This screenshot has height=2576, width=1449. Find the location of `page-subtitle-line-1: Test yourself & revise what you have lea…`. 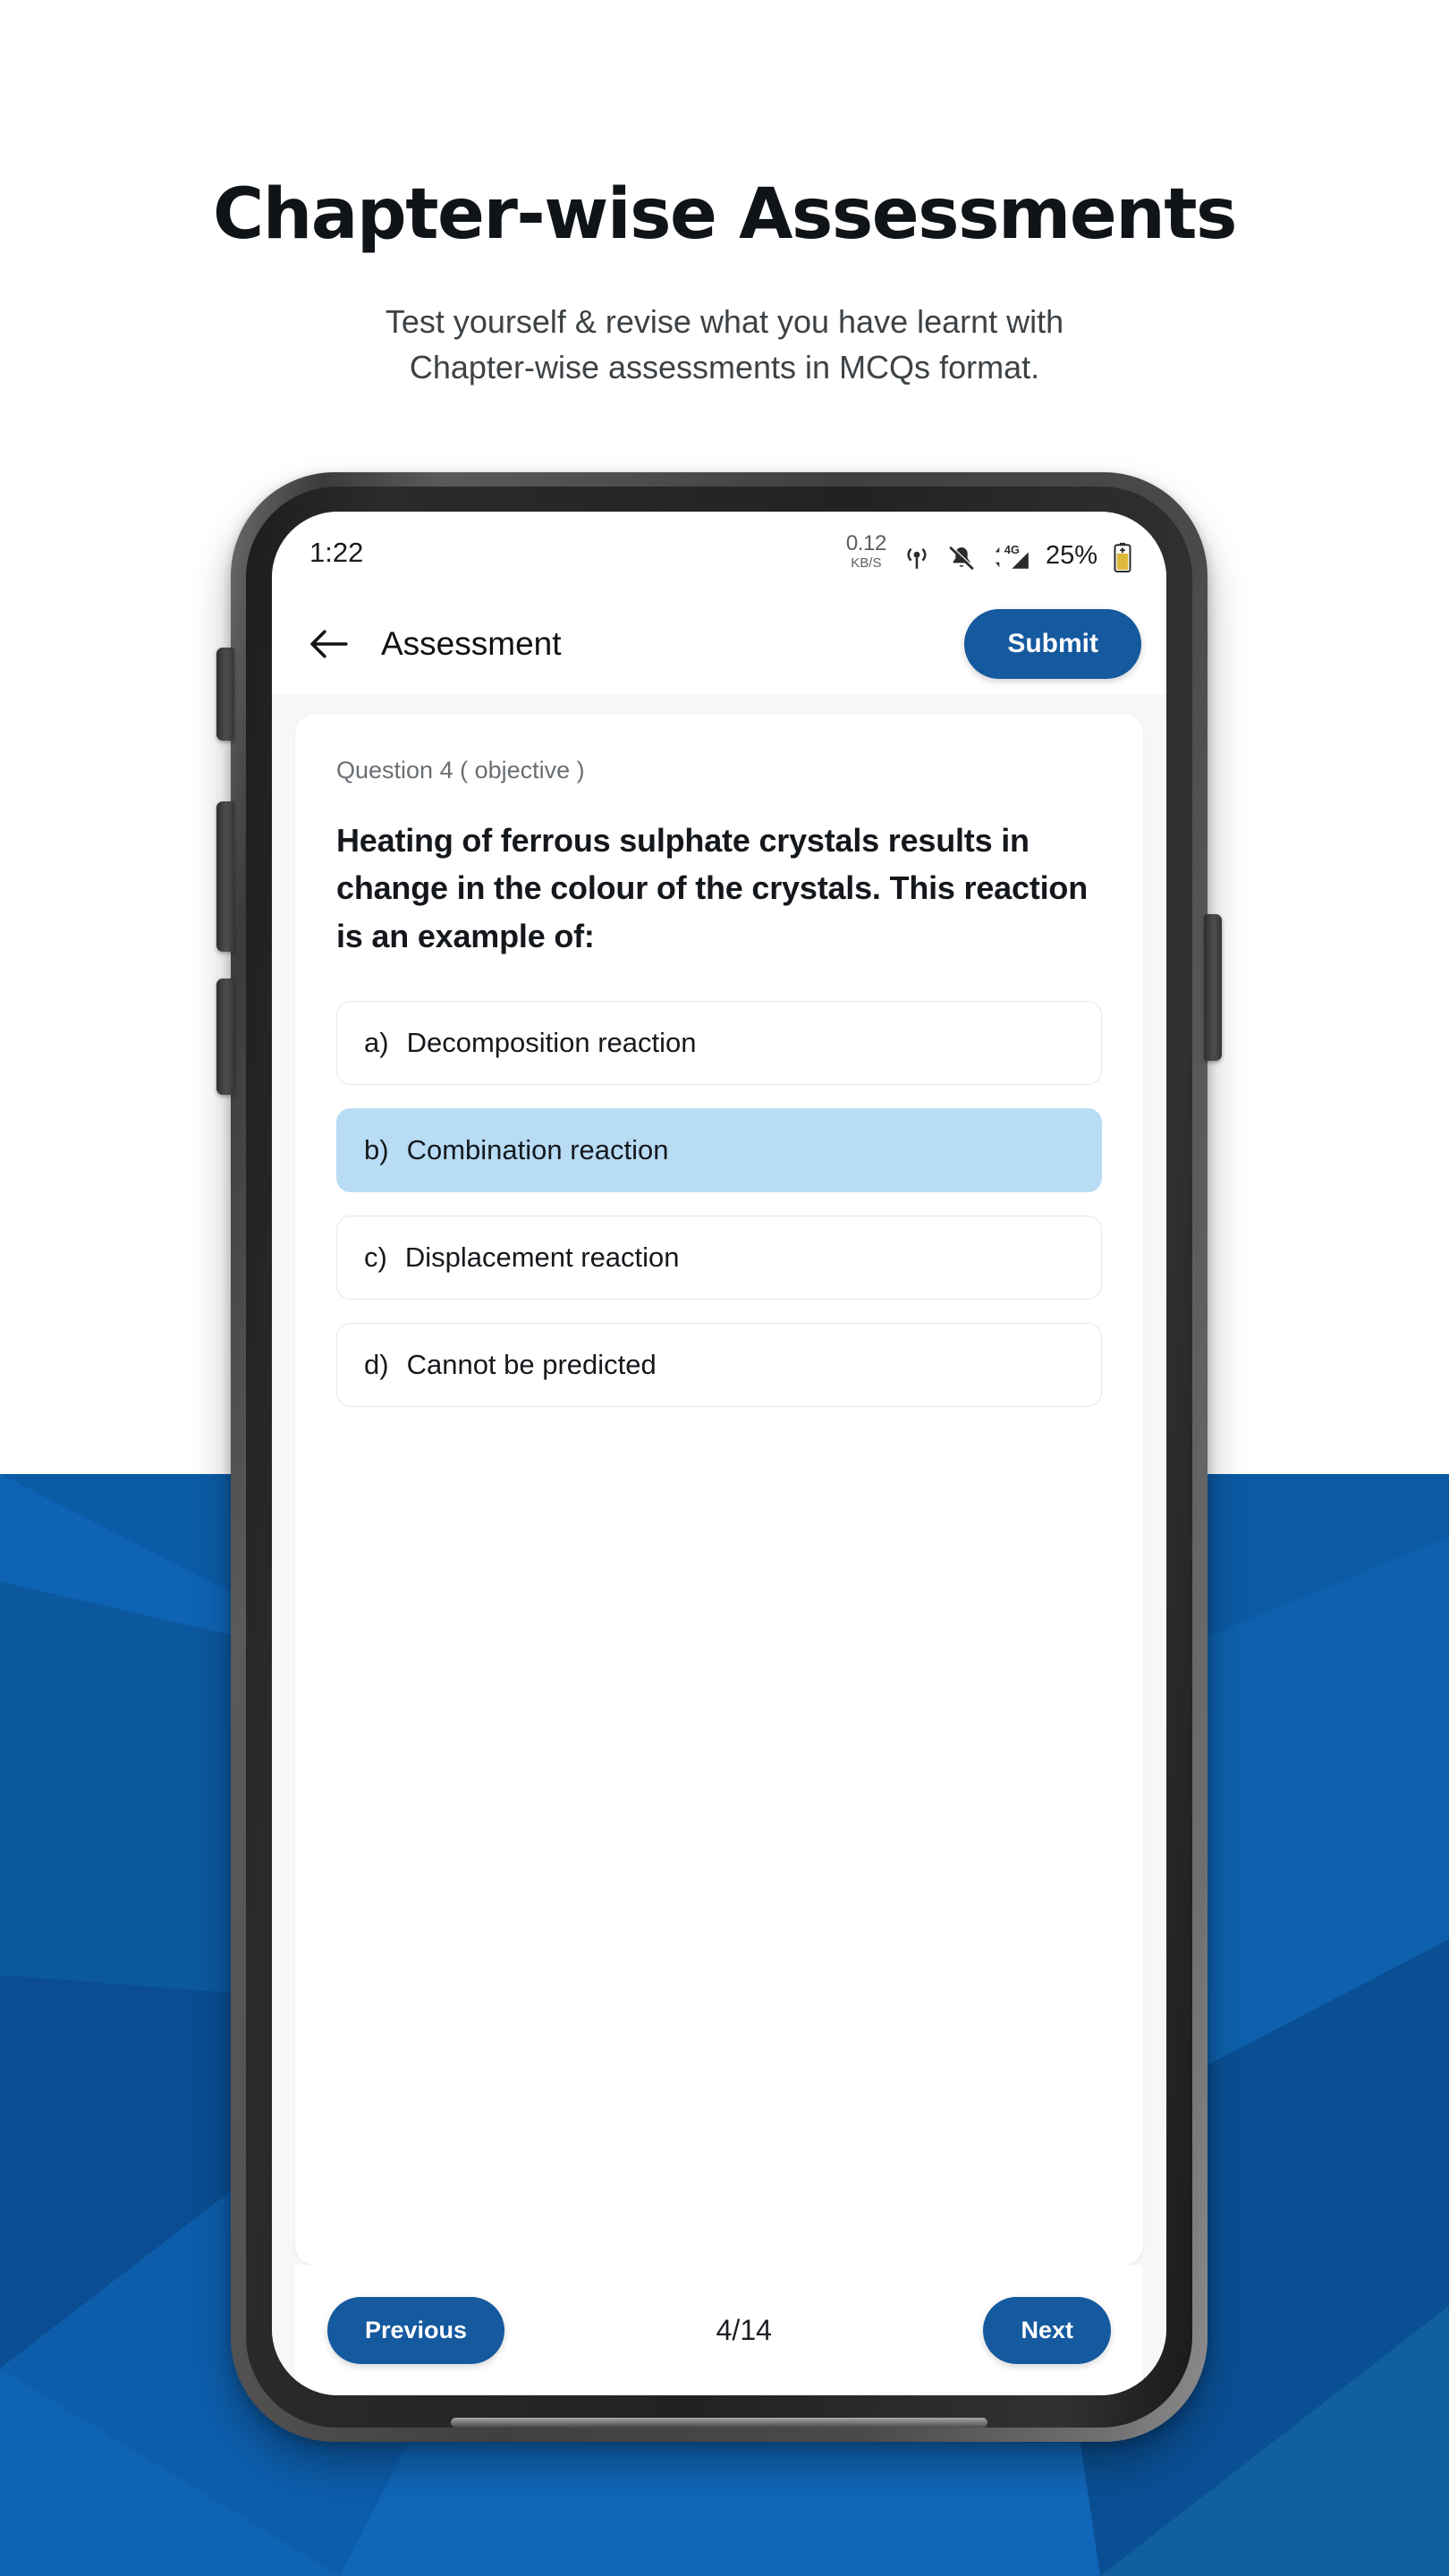

page-subtitle-line-1: Test yourself & revise what you have lea… is located at coordinates (724, 321).